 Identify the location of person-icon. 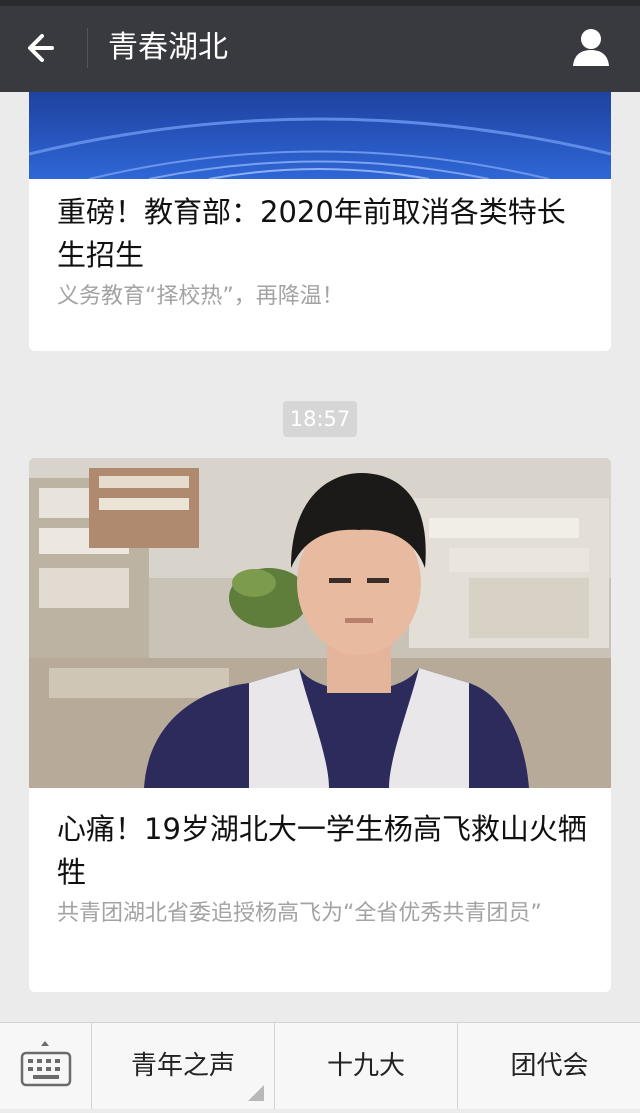
(591, 47).